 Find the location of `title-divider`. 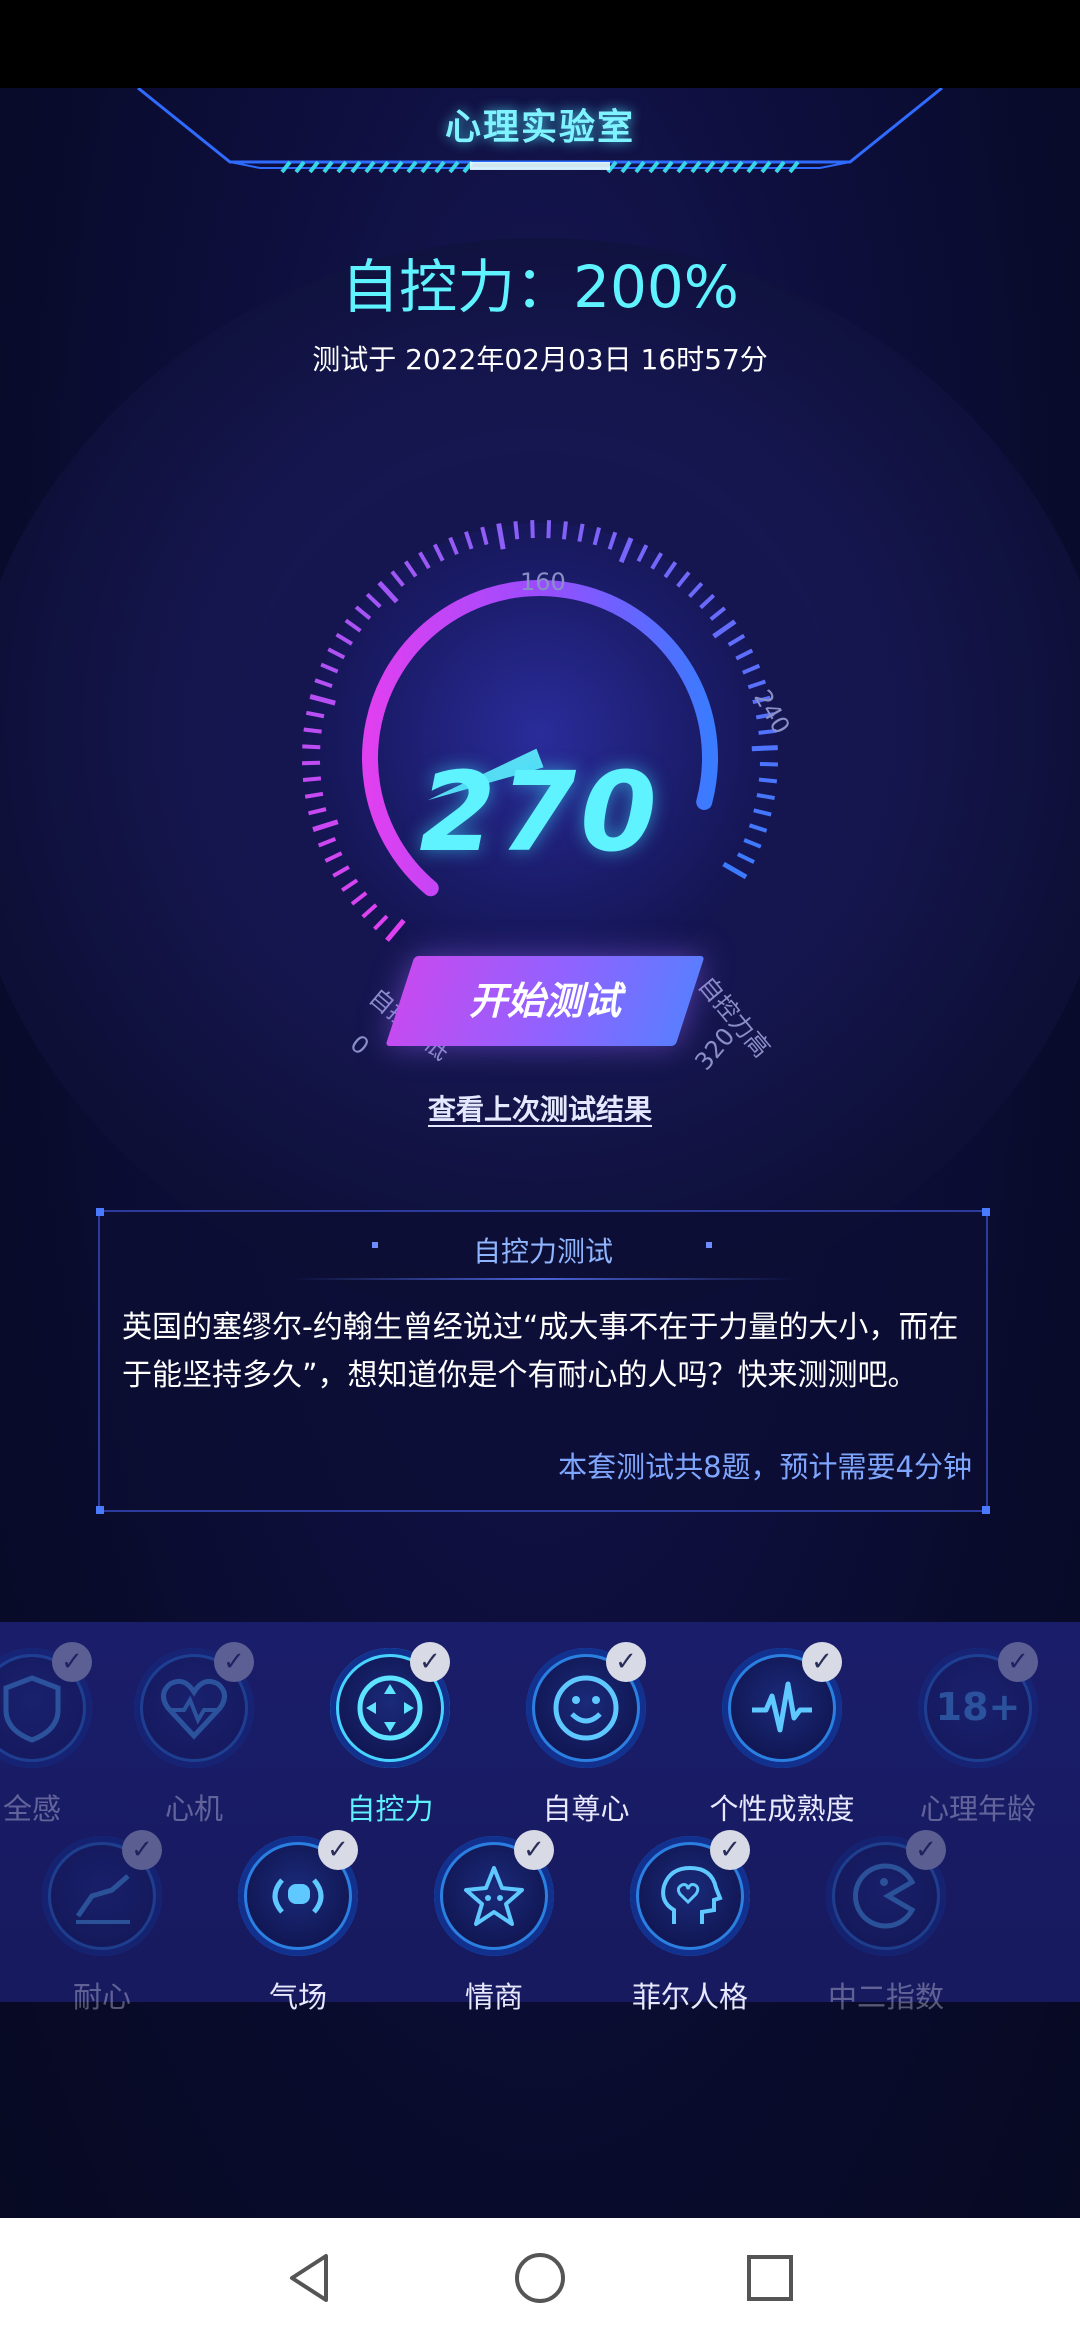

title-divider is located at coordinates (543, 1279).